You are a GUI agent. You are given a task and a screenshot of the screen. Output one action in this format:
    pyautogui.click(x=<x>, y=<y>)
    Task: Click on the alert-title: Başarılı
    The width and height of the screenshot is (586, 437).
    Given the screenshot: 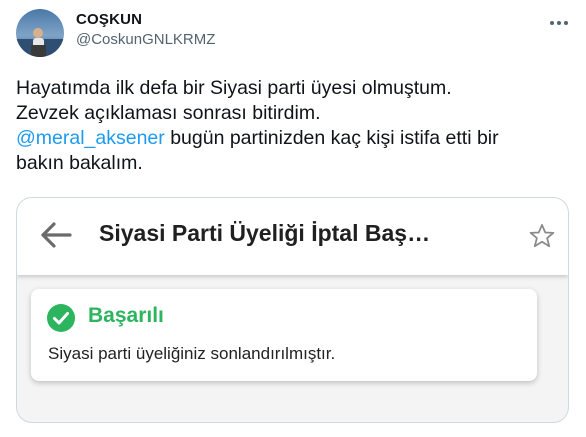 What is the action you would take?
    pyautogui.click(x=126, y=315)
    